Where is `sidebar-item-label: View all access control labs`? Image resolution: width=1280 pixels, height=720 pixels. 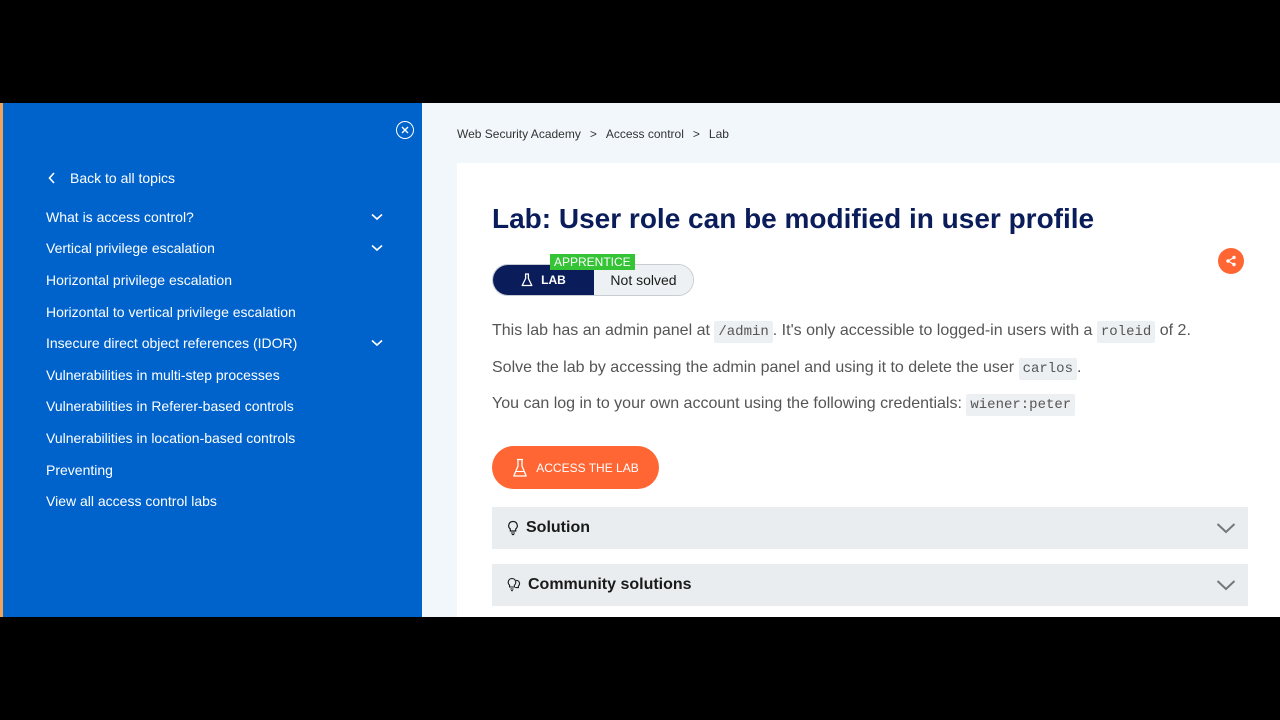 sidebar-item-label: View all access control labs is located at coordinates (131, 501).